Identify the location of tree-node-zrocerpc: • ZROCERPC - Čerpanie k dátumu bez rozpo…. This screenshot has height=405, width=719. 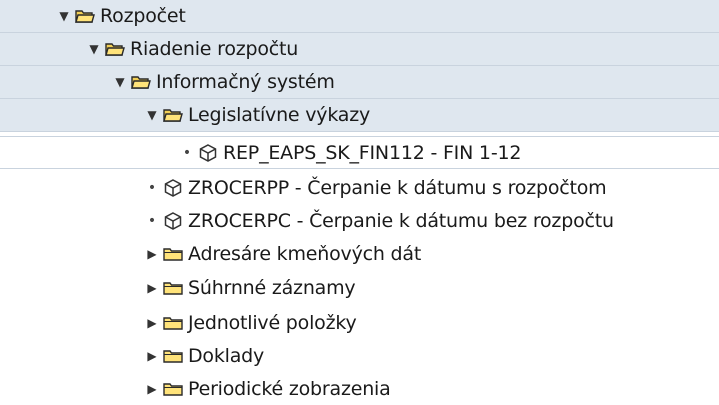
(359, 220).